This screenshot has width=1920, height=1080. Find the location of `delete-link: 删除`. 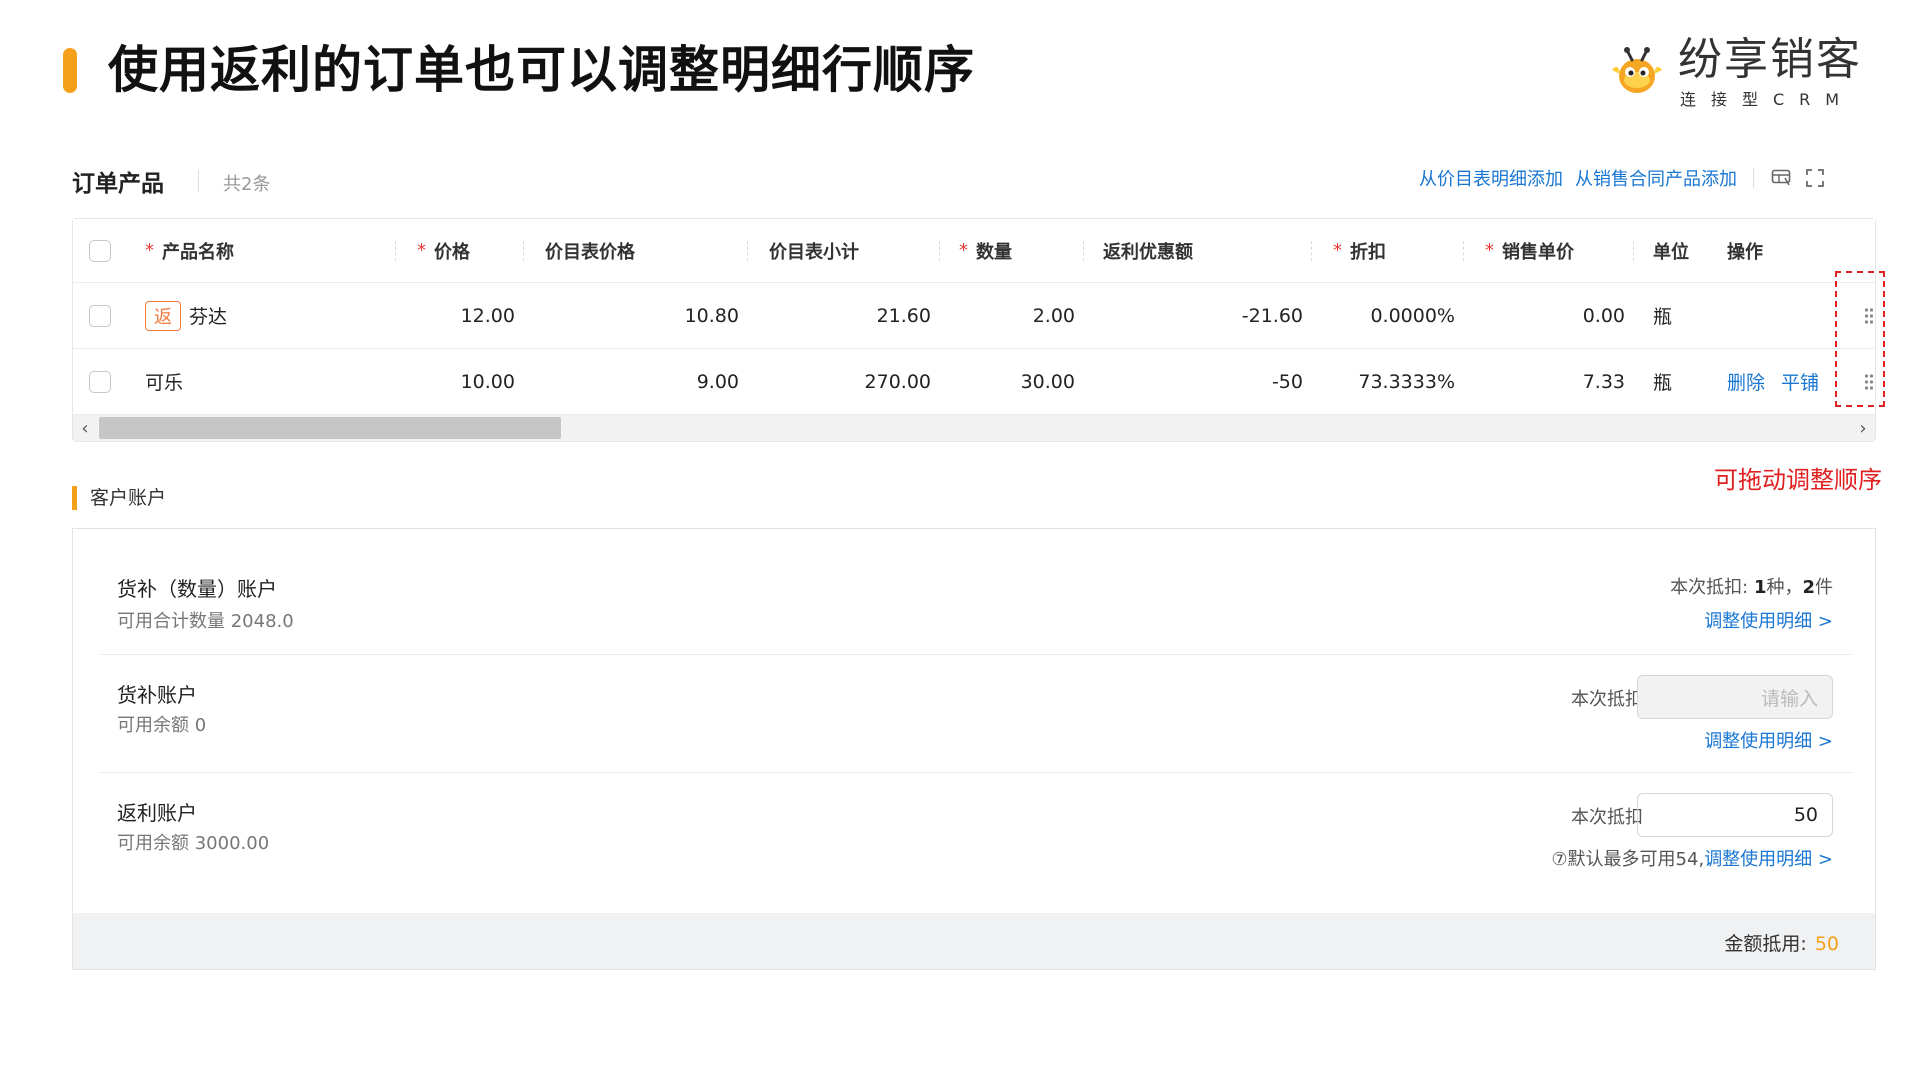

delete-link: 删除 is located at coordinates (1746, 381).